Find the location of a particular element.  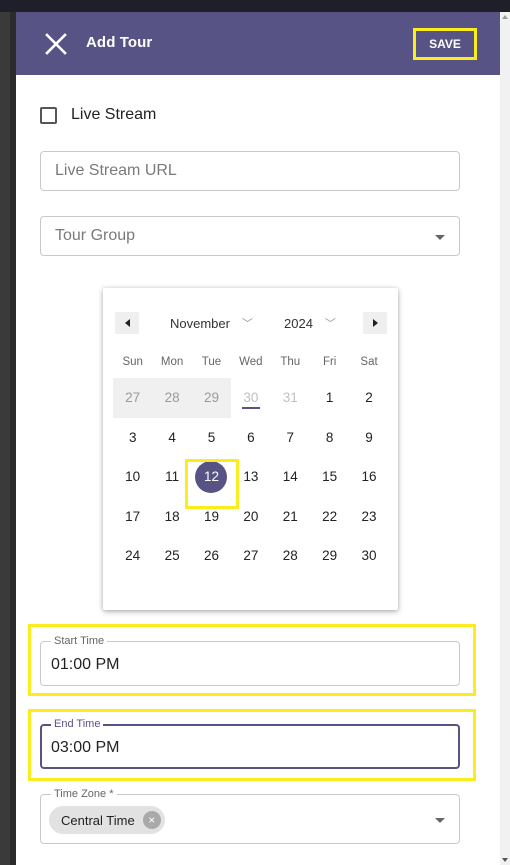

time-zone-chip: Central Time × is located at coordinates (107, 820).